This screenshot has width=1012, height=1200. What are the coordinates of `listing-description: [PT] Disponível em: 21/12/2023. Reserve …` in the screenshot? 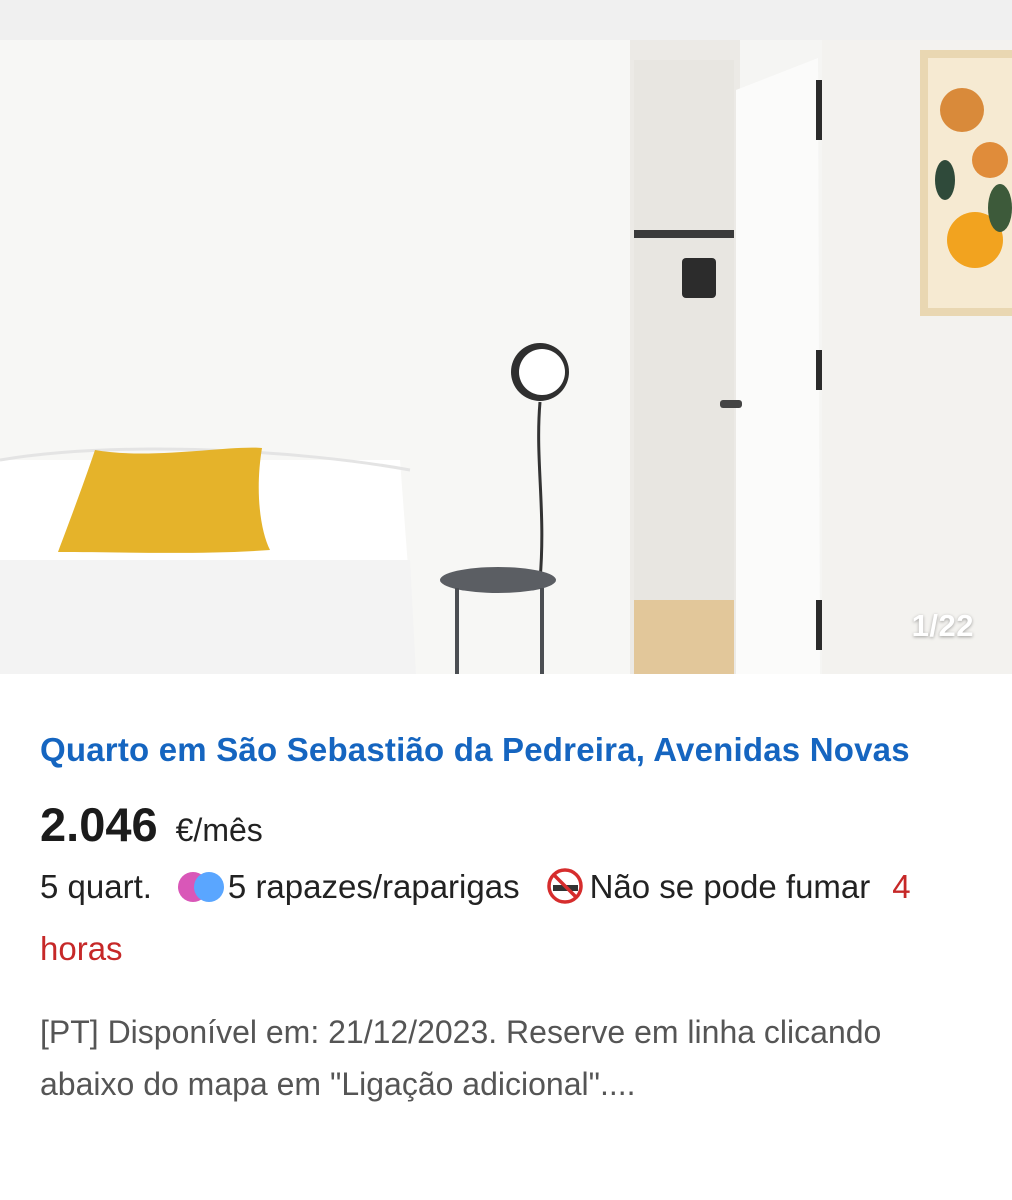 It's located at (461, 1058).